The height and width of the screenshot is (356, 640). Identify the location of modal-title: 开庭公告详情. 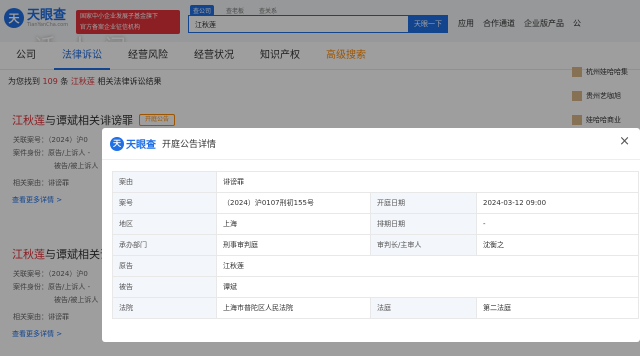
(189, 145).